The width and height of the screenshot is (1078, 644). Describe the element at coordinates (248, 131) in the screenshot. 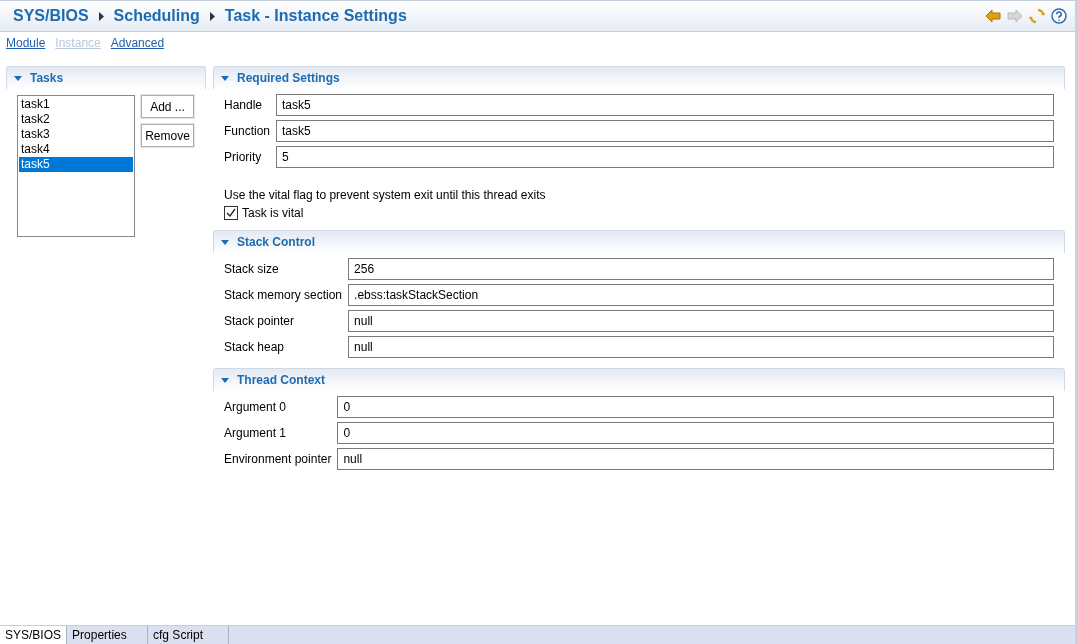

I see `field-label: Function` at that location.